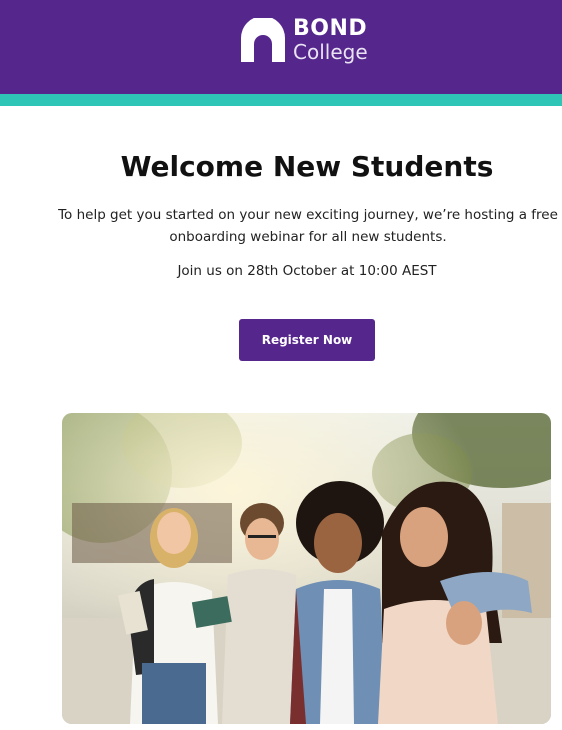 The width and height of the screenshot is (562, 730). I want to click on register-now-button: Register Now, so click(307, 340).